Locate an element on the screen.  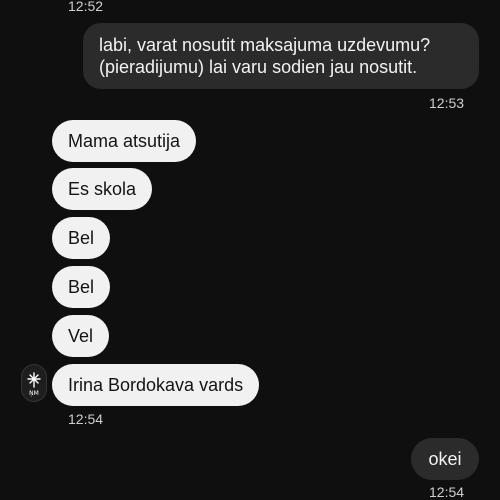
outgoing-message-bubble: okei is located at coordinates (445, 459).